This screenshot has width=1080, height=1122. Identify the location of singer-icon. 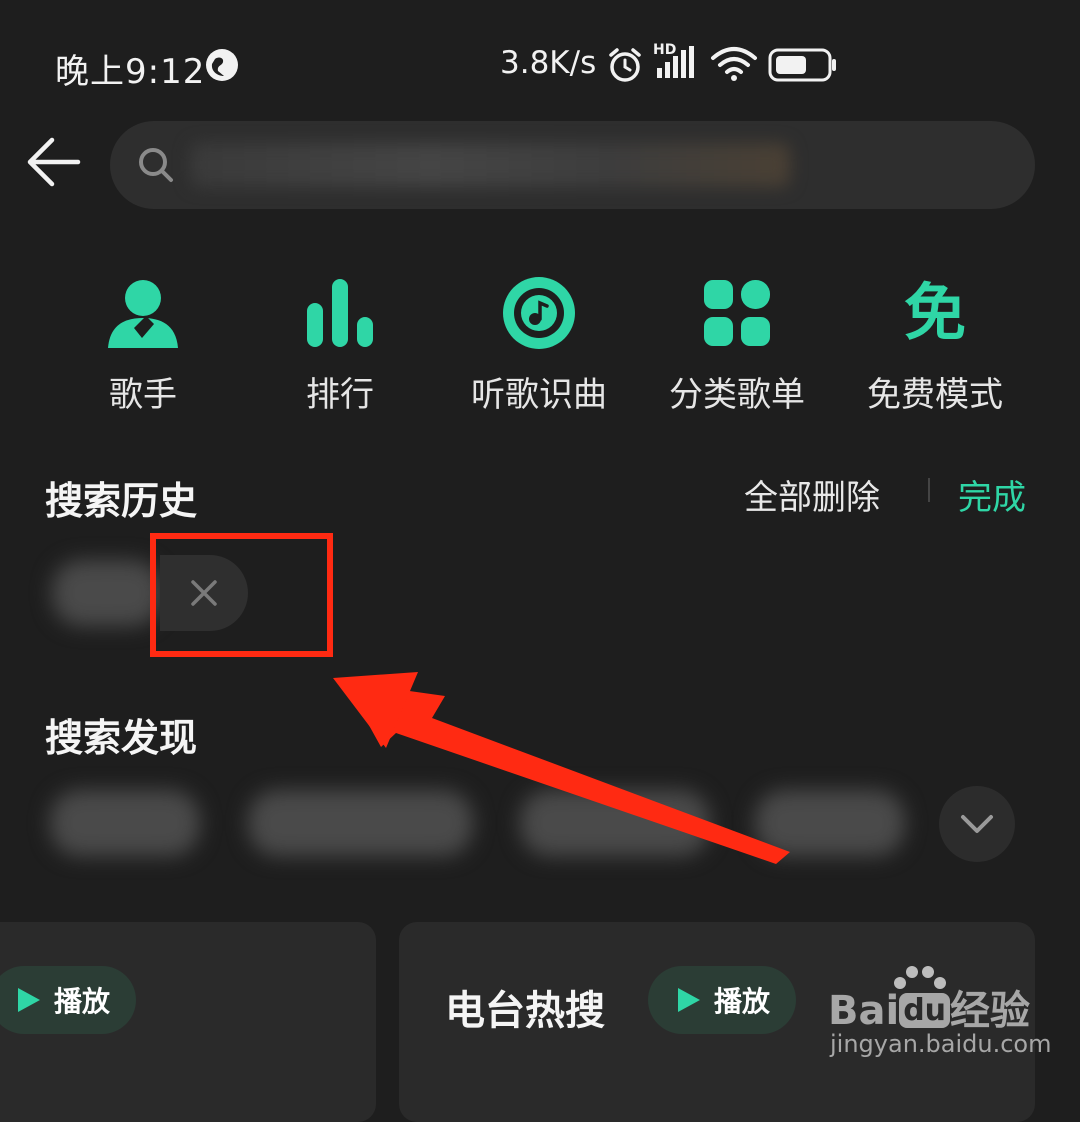
(143, 313).